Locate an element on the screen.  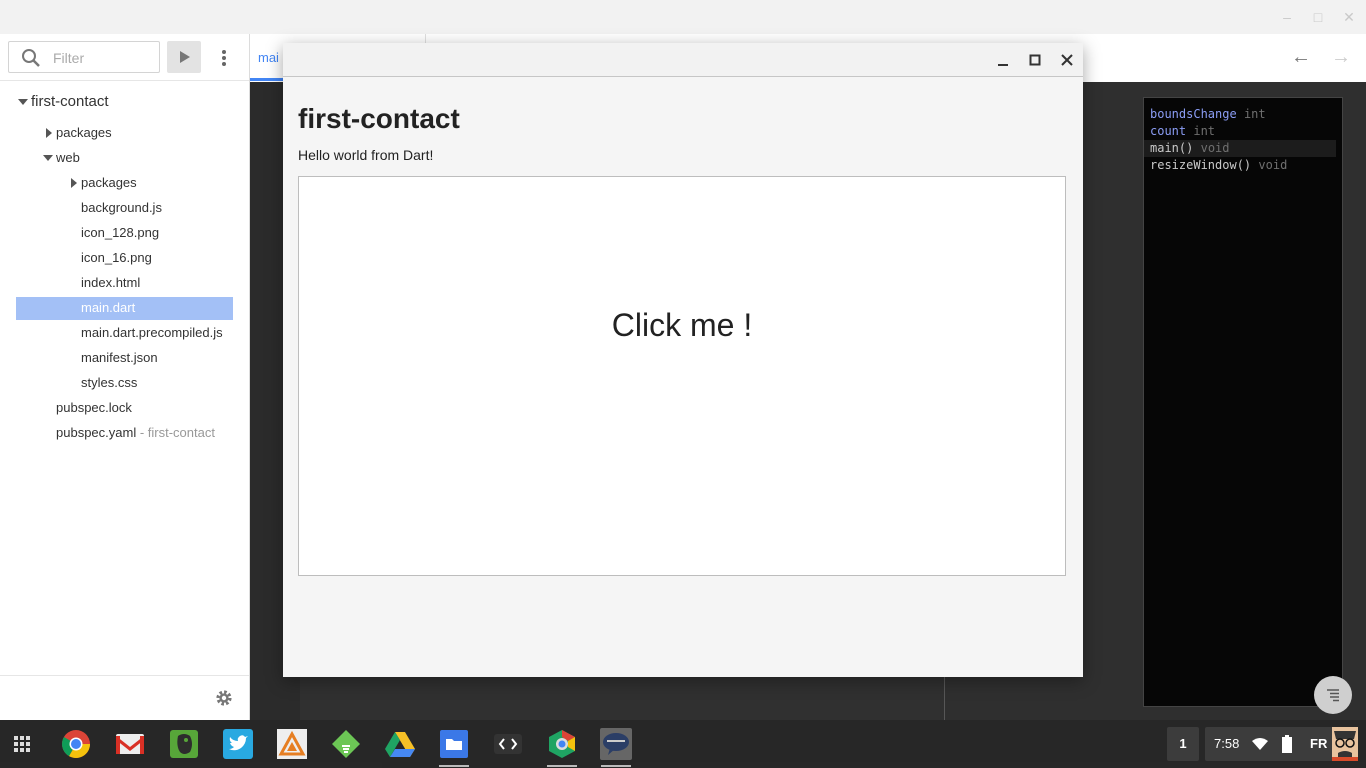
spark-icon is located at coordinates (508, 744).